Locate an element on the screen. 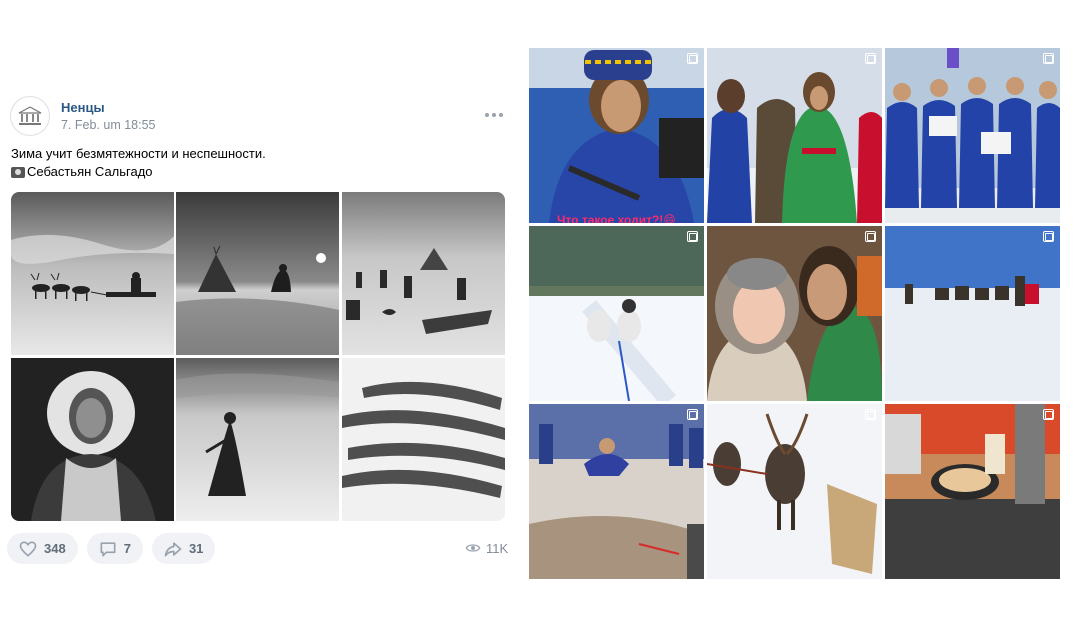  gallery-competition is located at coordinates (616, 491).